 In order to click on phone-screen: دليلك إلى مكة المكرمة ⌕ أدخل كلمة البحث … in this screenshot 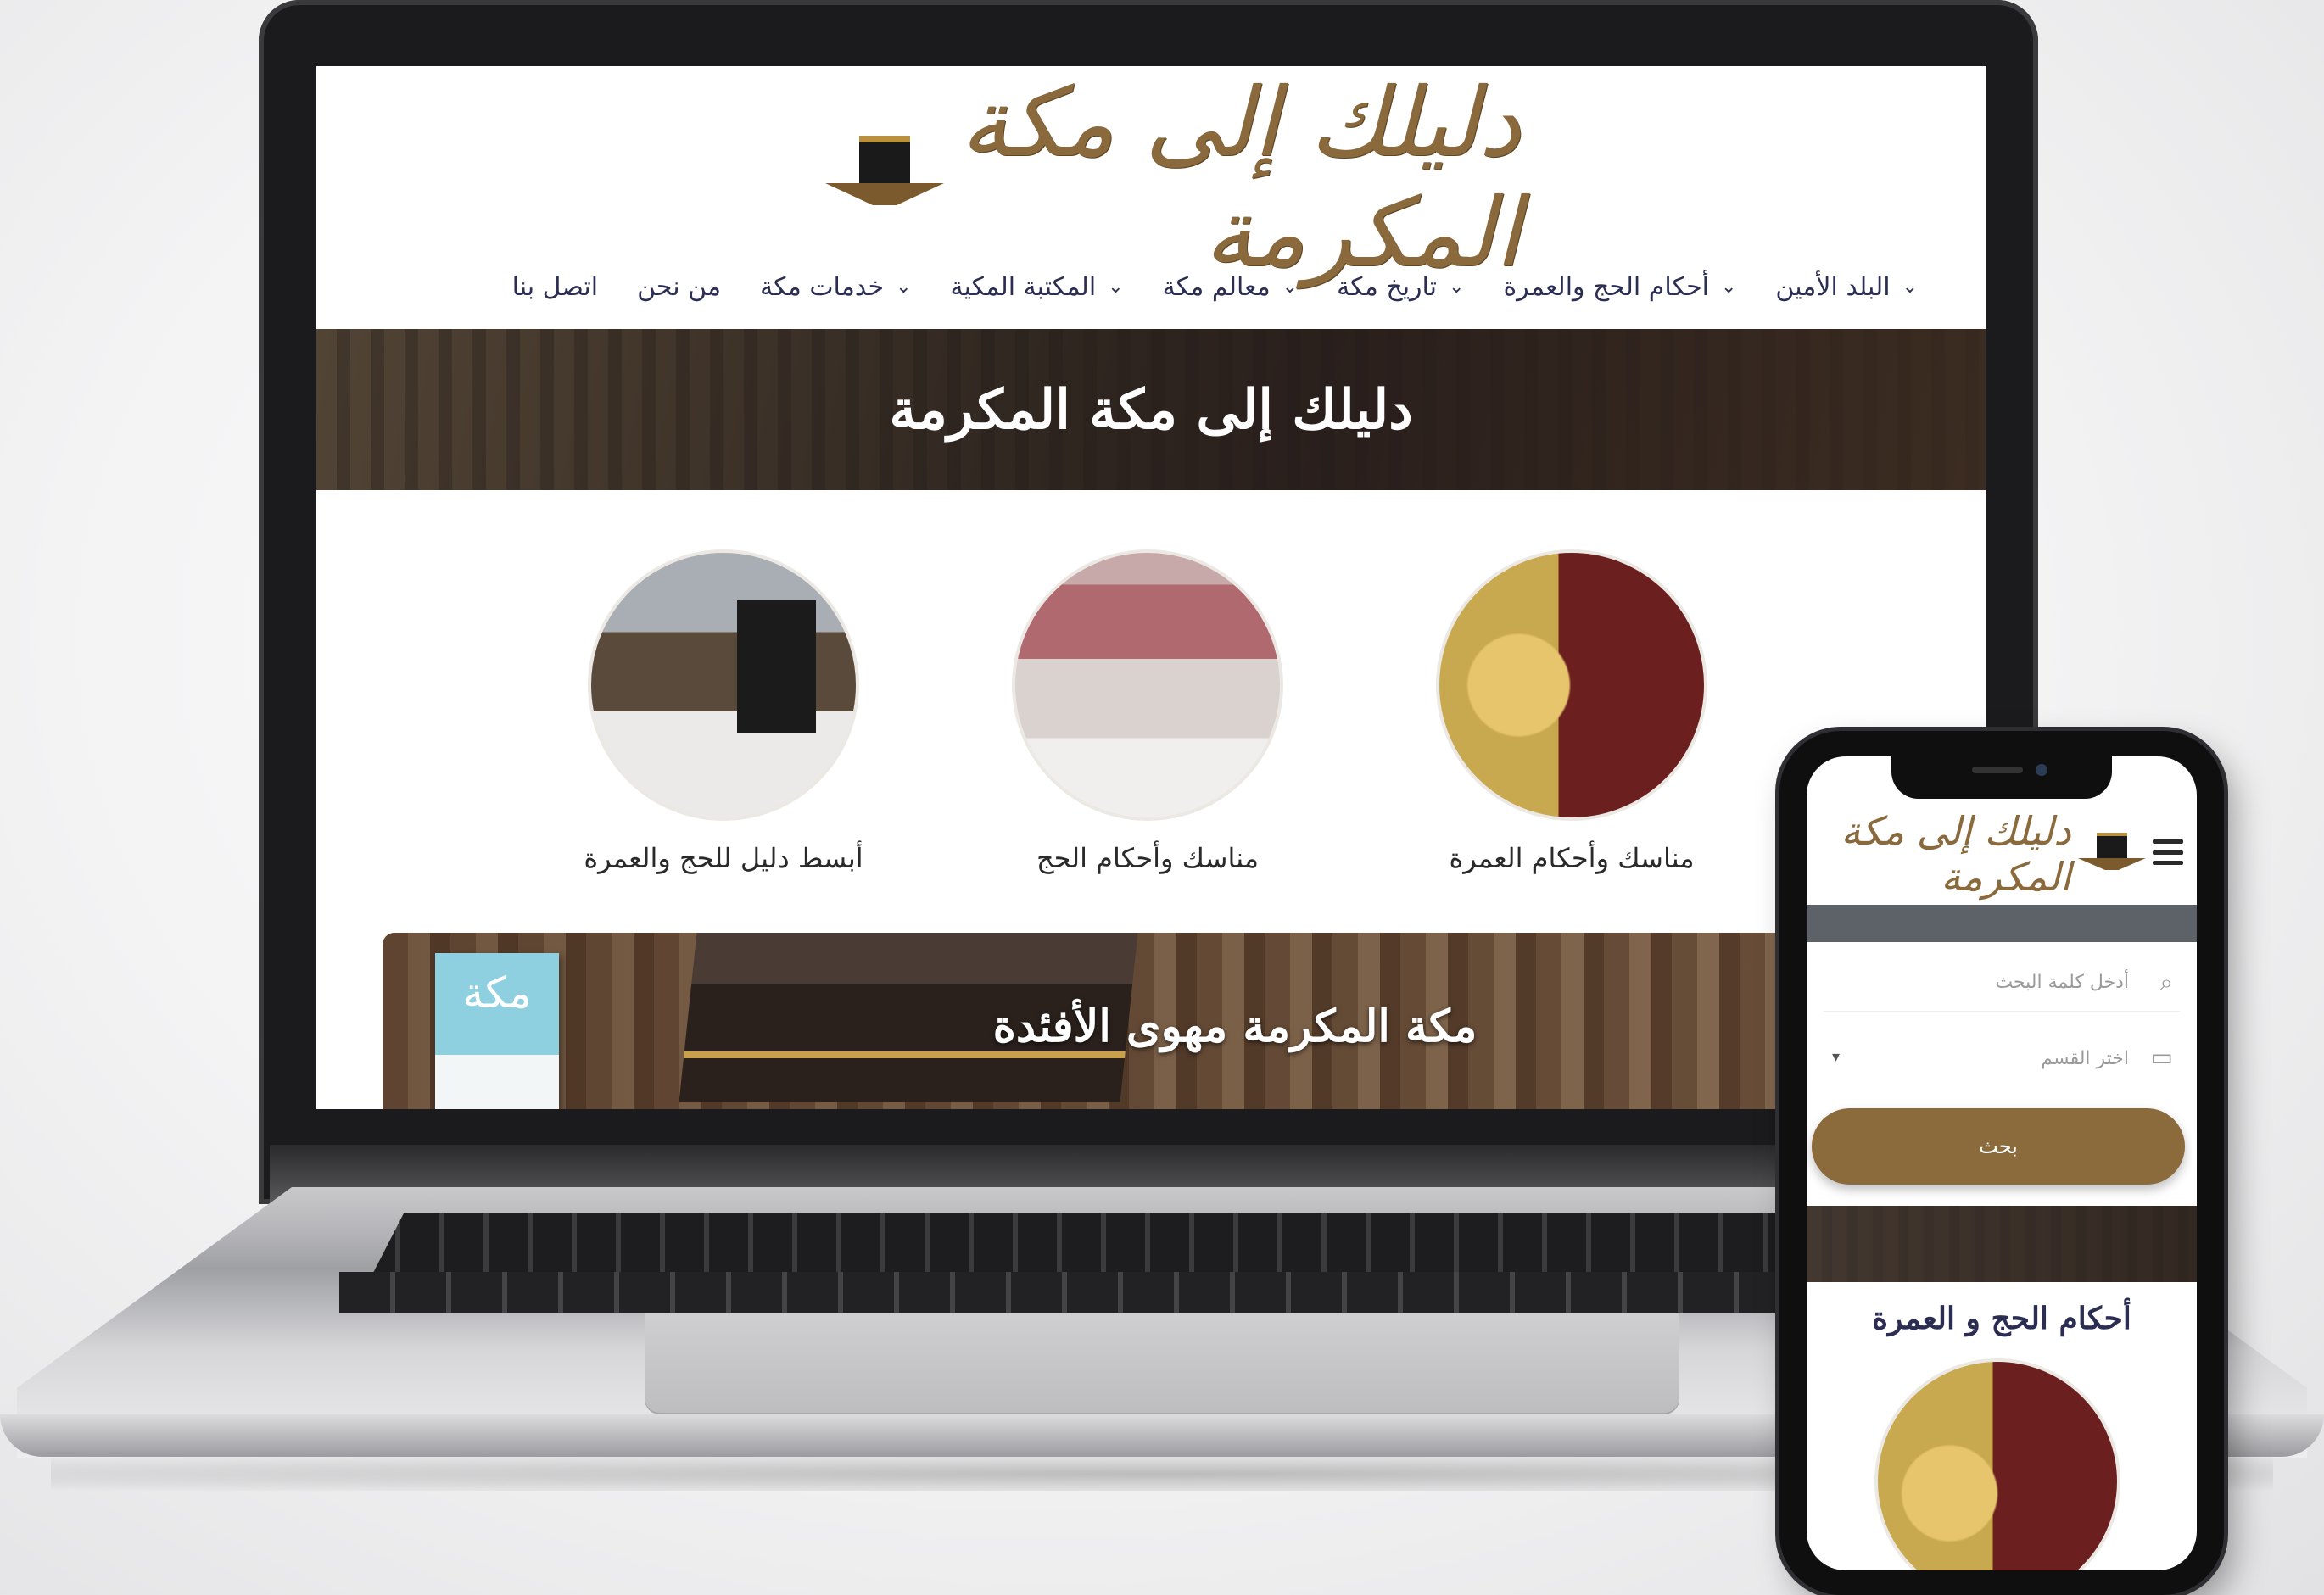, I will do `click(2002, 1163)`.